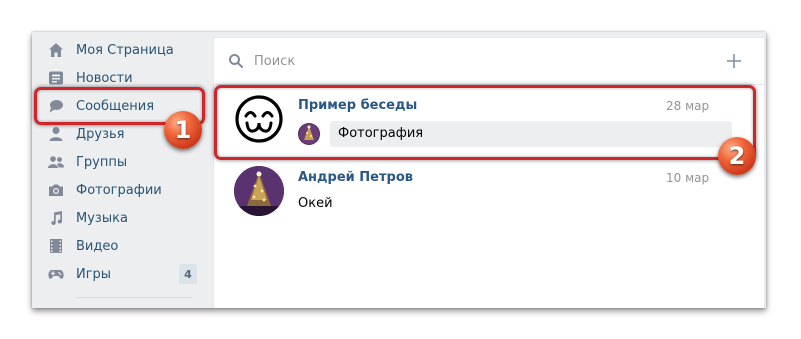 Image resolution: width=801 pixels, height=339 pixels. Describe the element at coordinates (56, 218) in the screenshot. I see `music-icon` at that location.